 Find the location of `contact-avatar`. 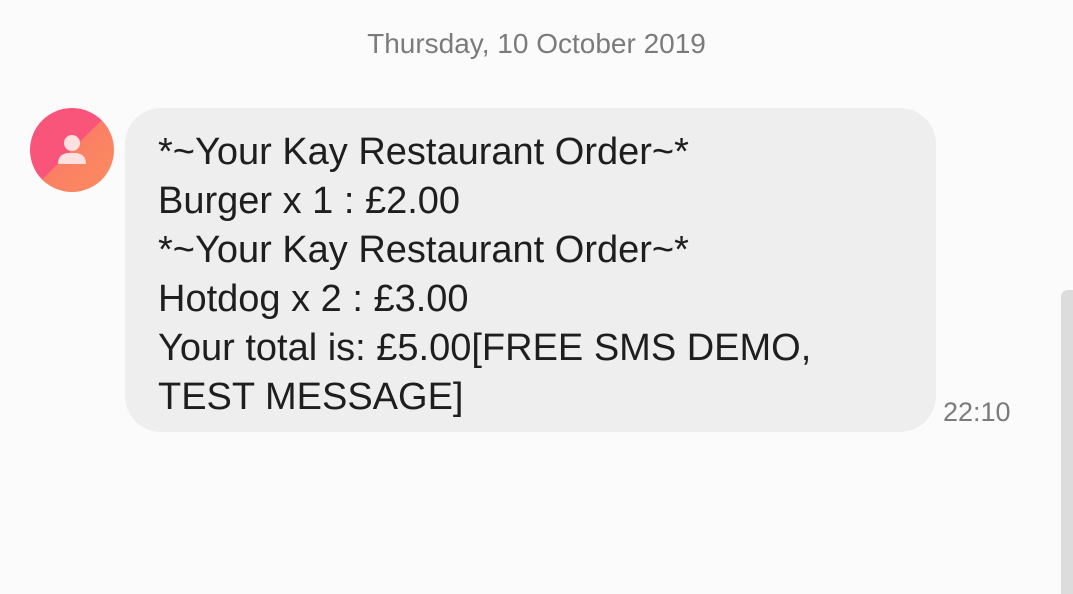

contact-avatar is located at coordinates (72, 150).